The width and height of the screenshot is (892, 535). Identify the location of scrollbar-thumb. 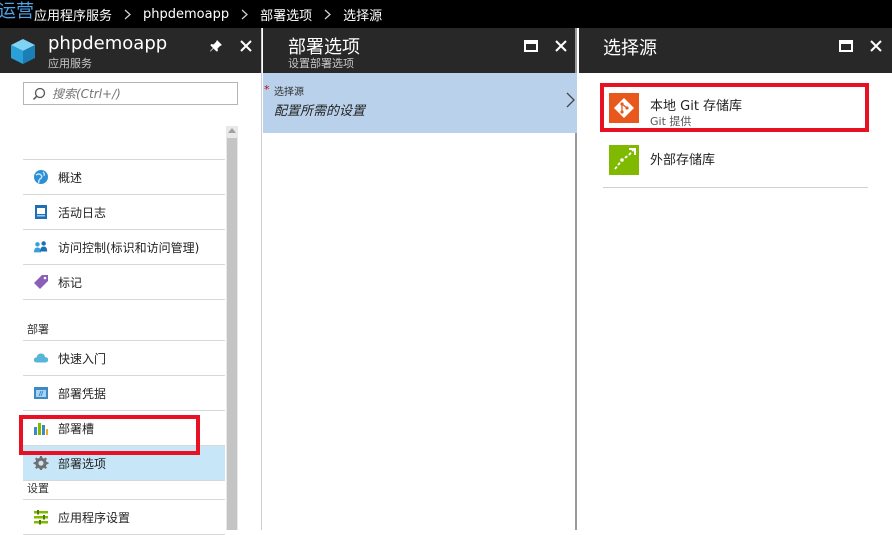
(232, 334).